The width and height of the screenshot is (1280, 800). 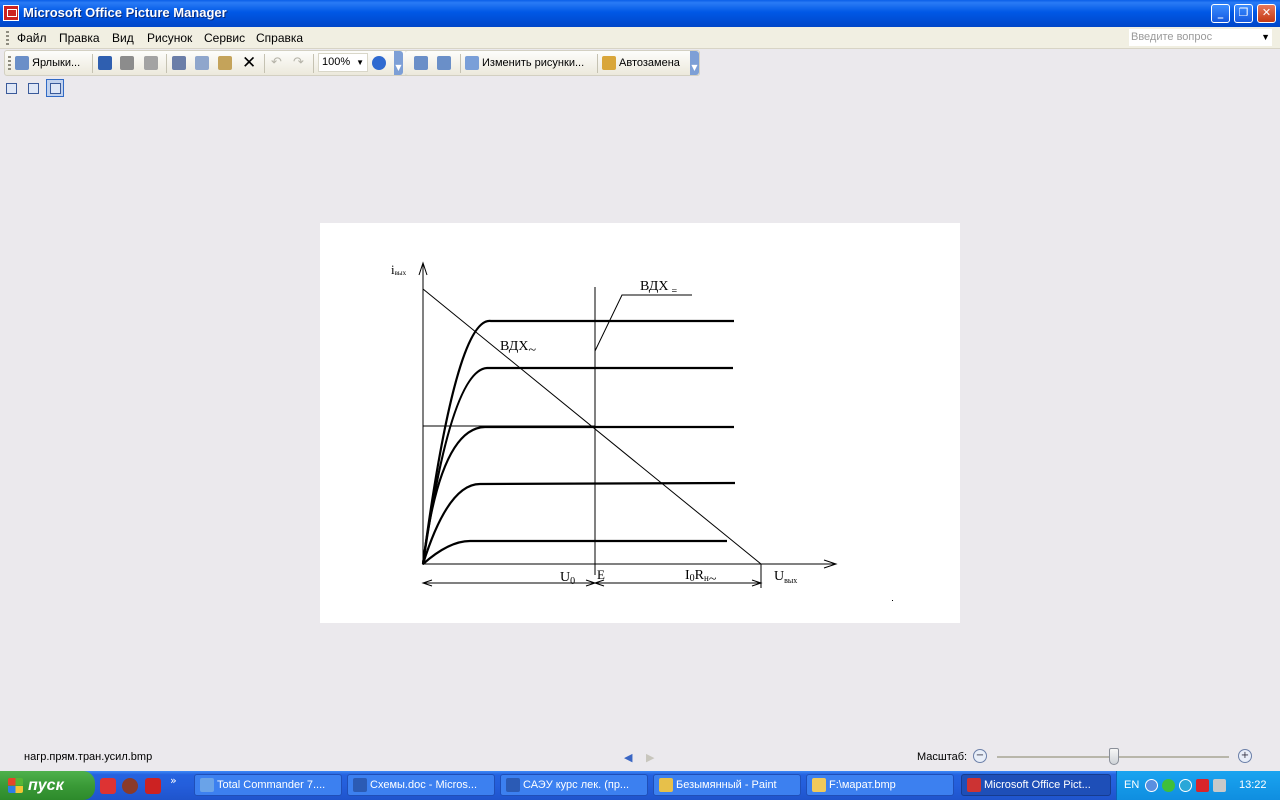 I want to click on filmstrip-view-button, so click(x=33, y=88).